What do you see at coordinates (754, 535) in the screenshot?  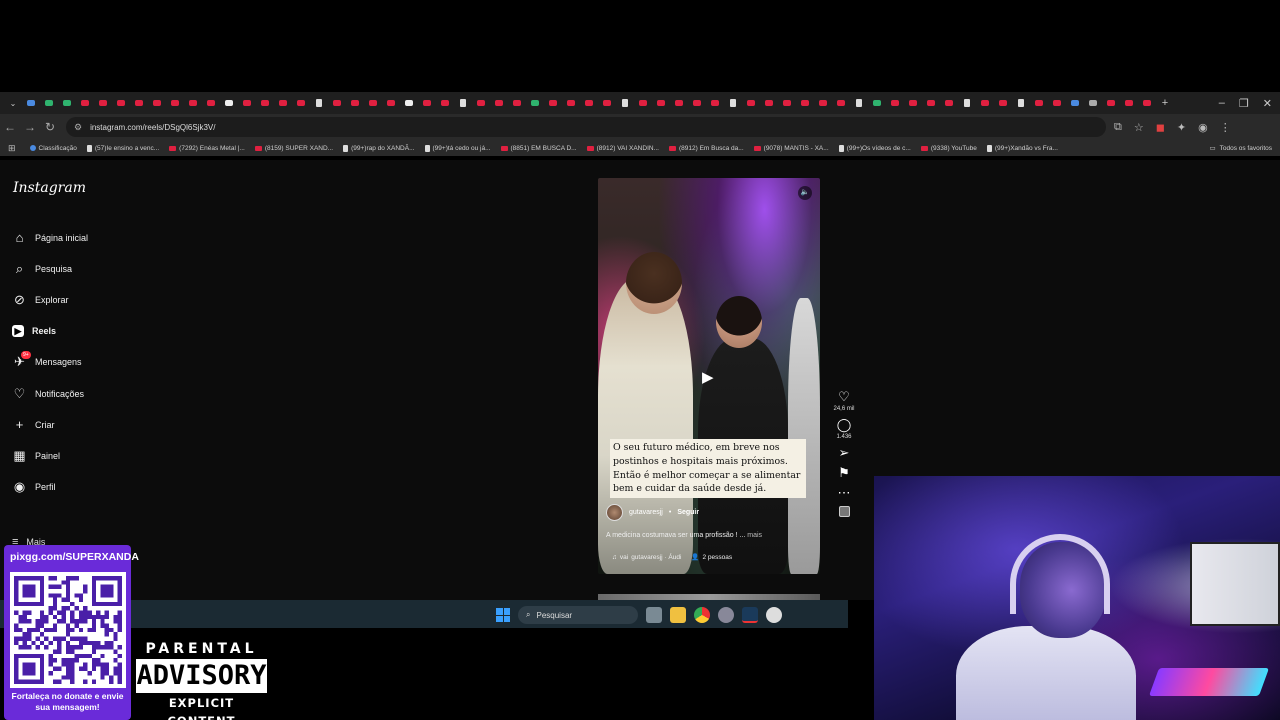 I see `see-more-link: mais` at bounding box center [754, 535].